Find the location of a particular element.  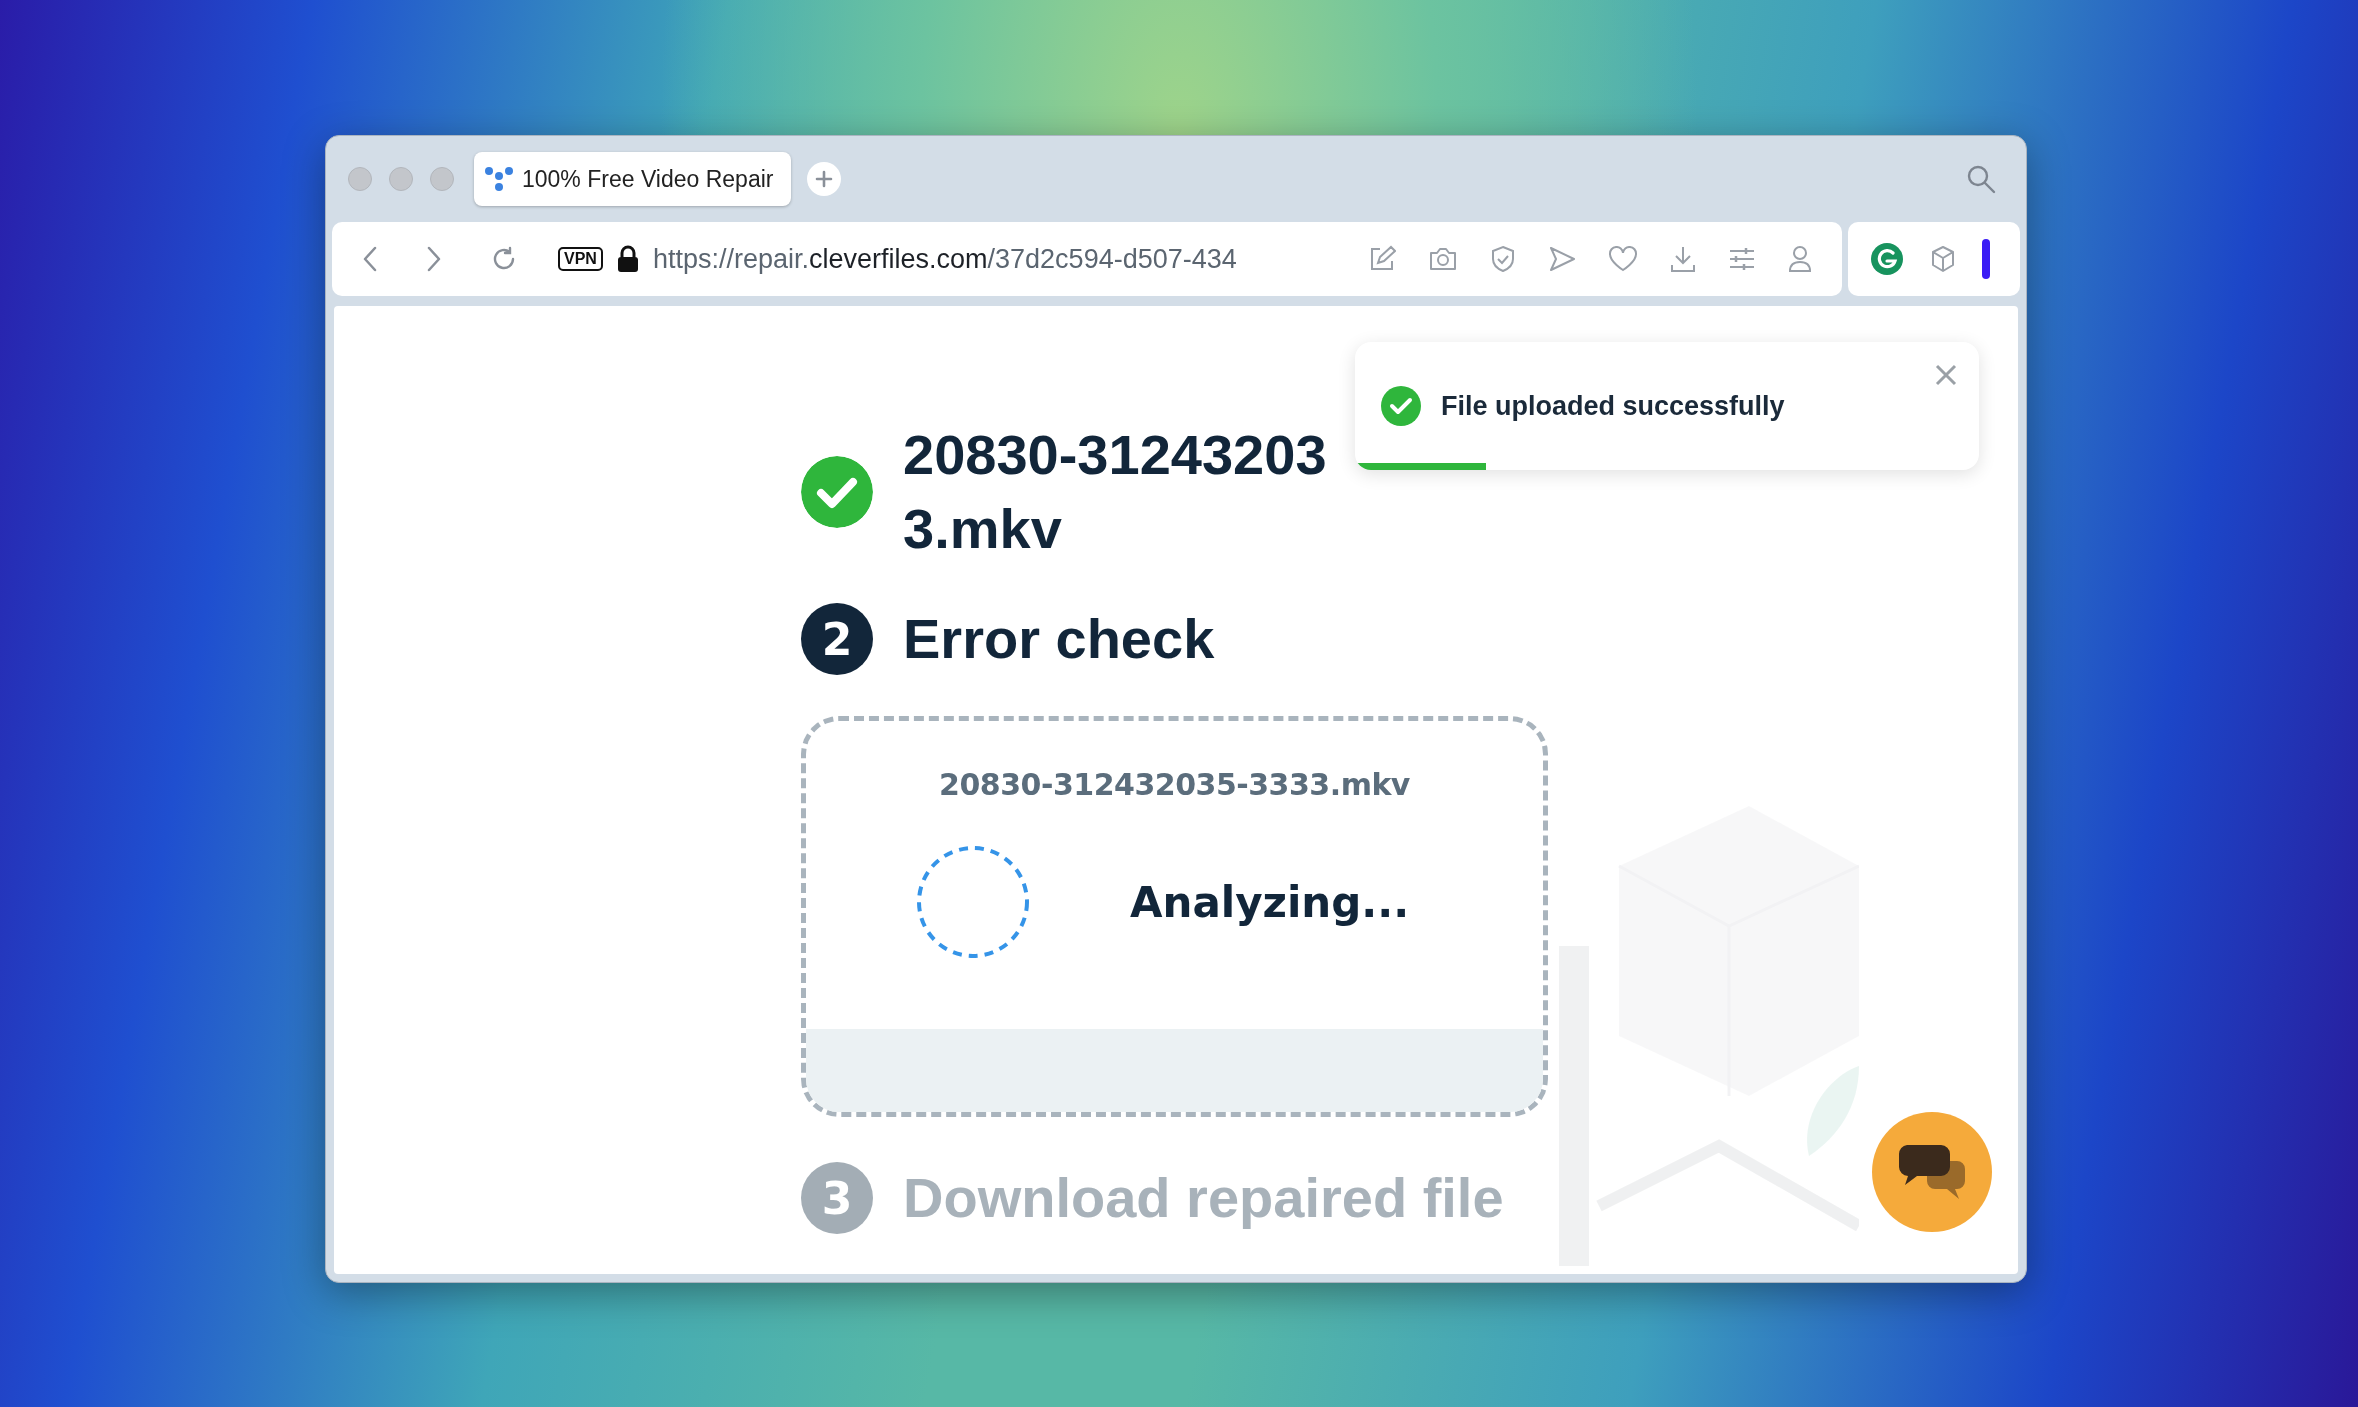

back-icon is located at coordinates (370, 259).